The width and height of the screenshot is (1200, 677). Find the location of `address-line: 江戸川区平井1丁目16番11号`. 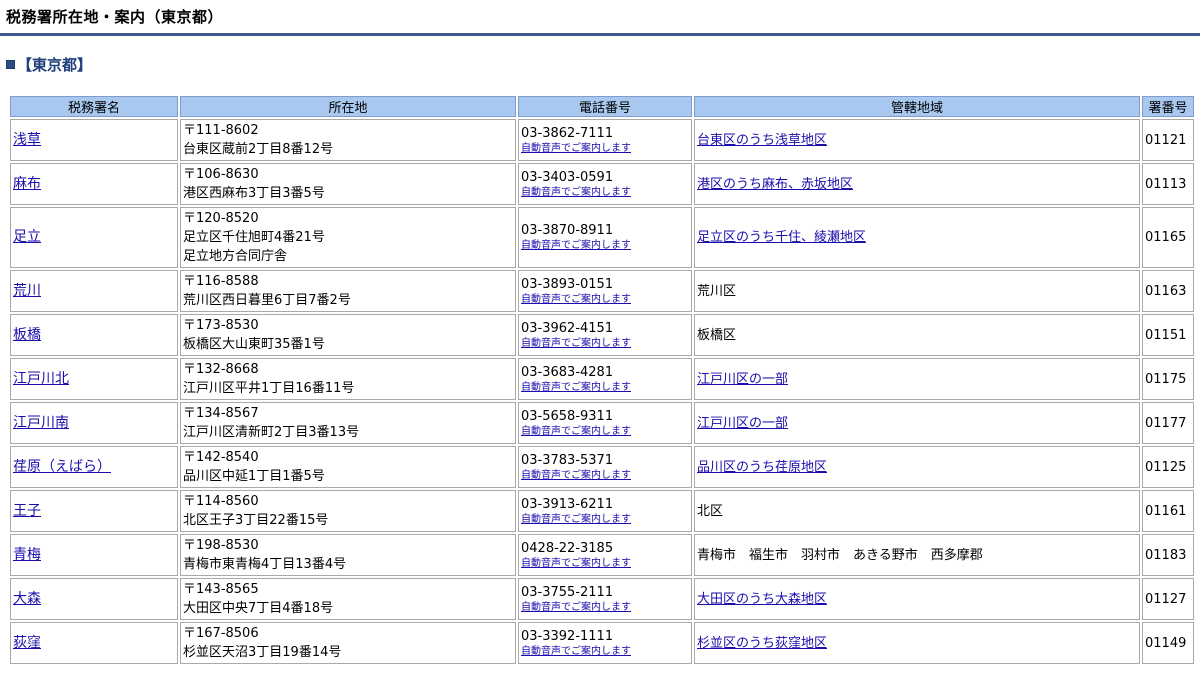

address-line: 江戸川区平井1丁目16番11号 is located at coordinates (269, 388).